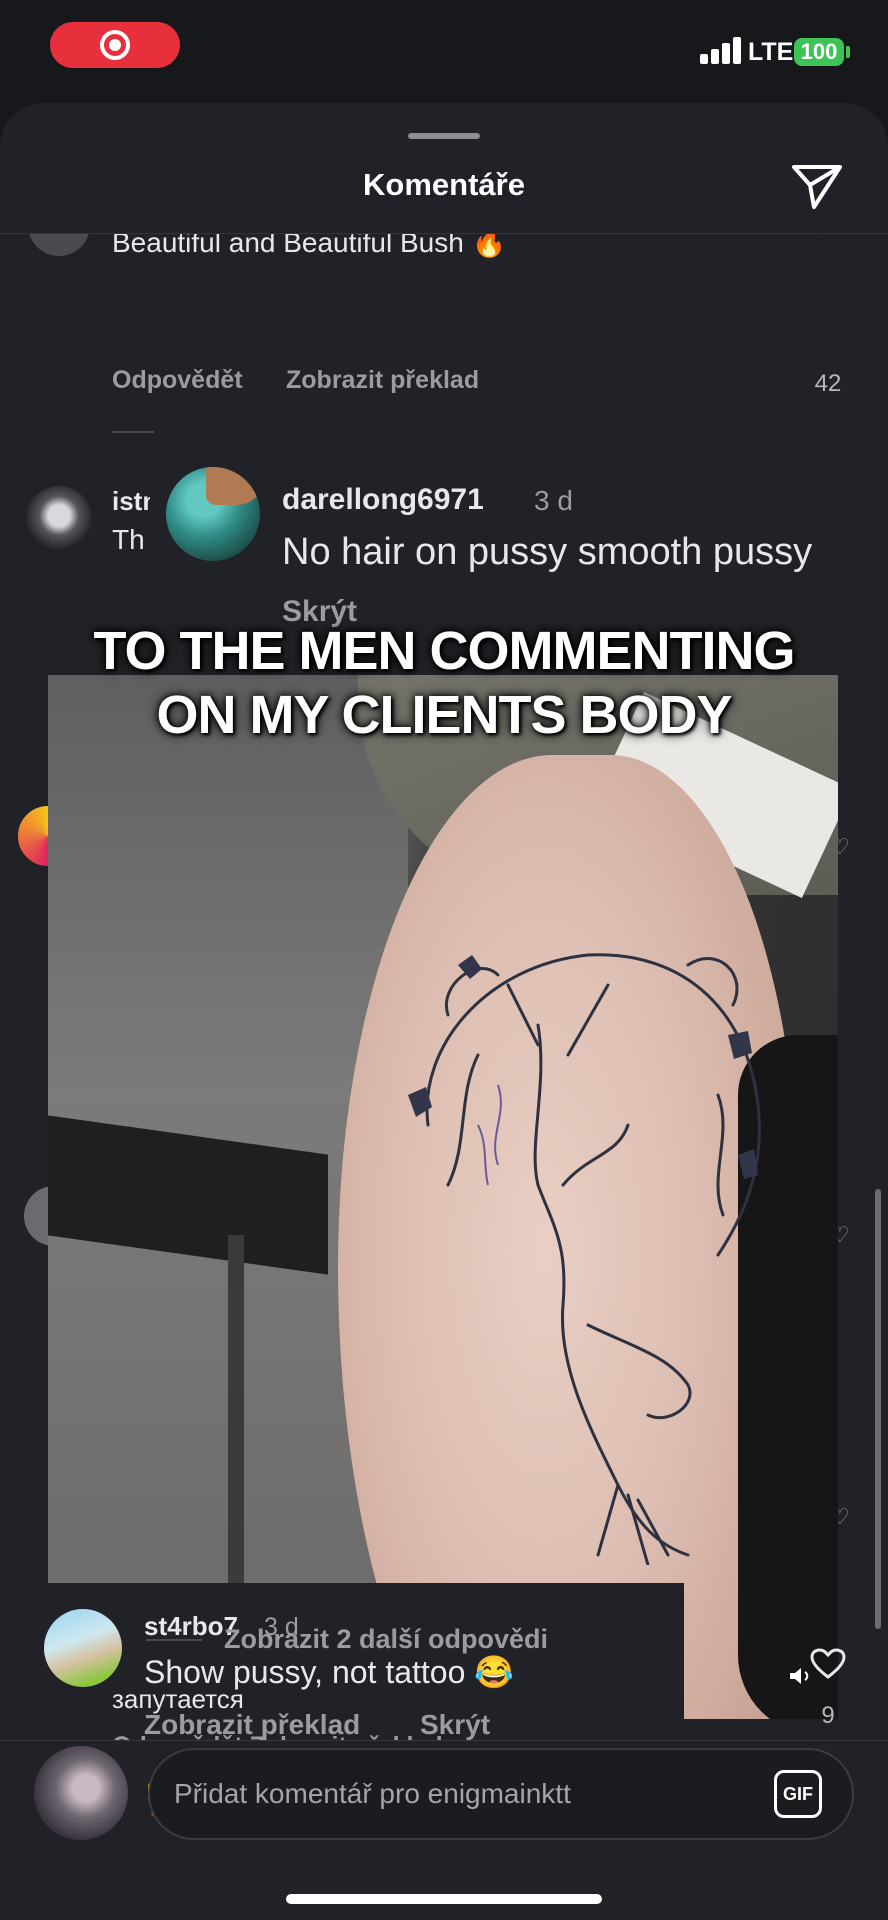 The height and width of the screenshot is (1920, 888). I want to click on comment-text: запутается, so click(178, 1699).